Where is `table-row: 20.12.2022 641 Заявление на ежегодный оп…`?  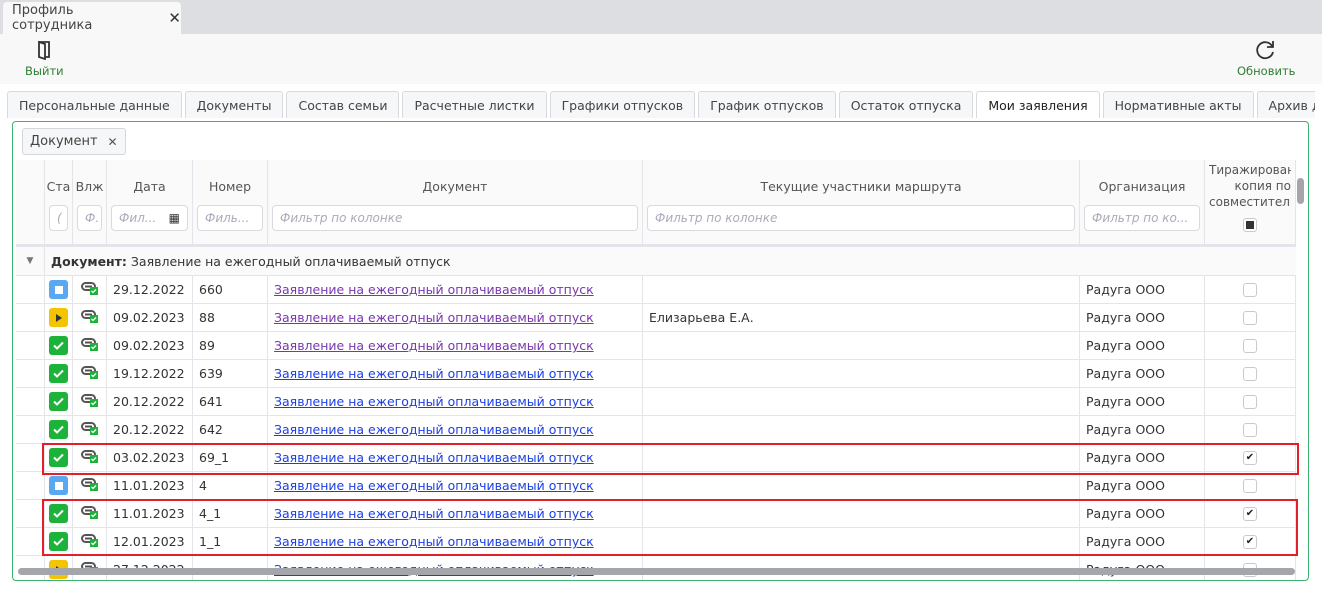
table-row: 20.12.2022 641 Заявление на ежегодный оп… is located at coordinates (656, 402).